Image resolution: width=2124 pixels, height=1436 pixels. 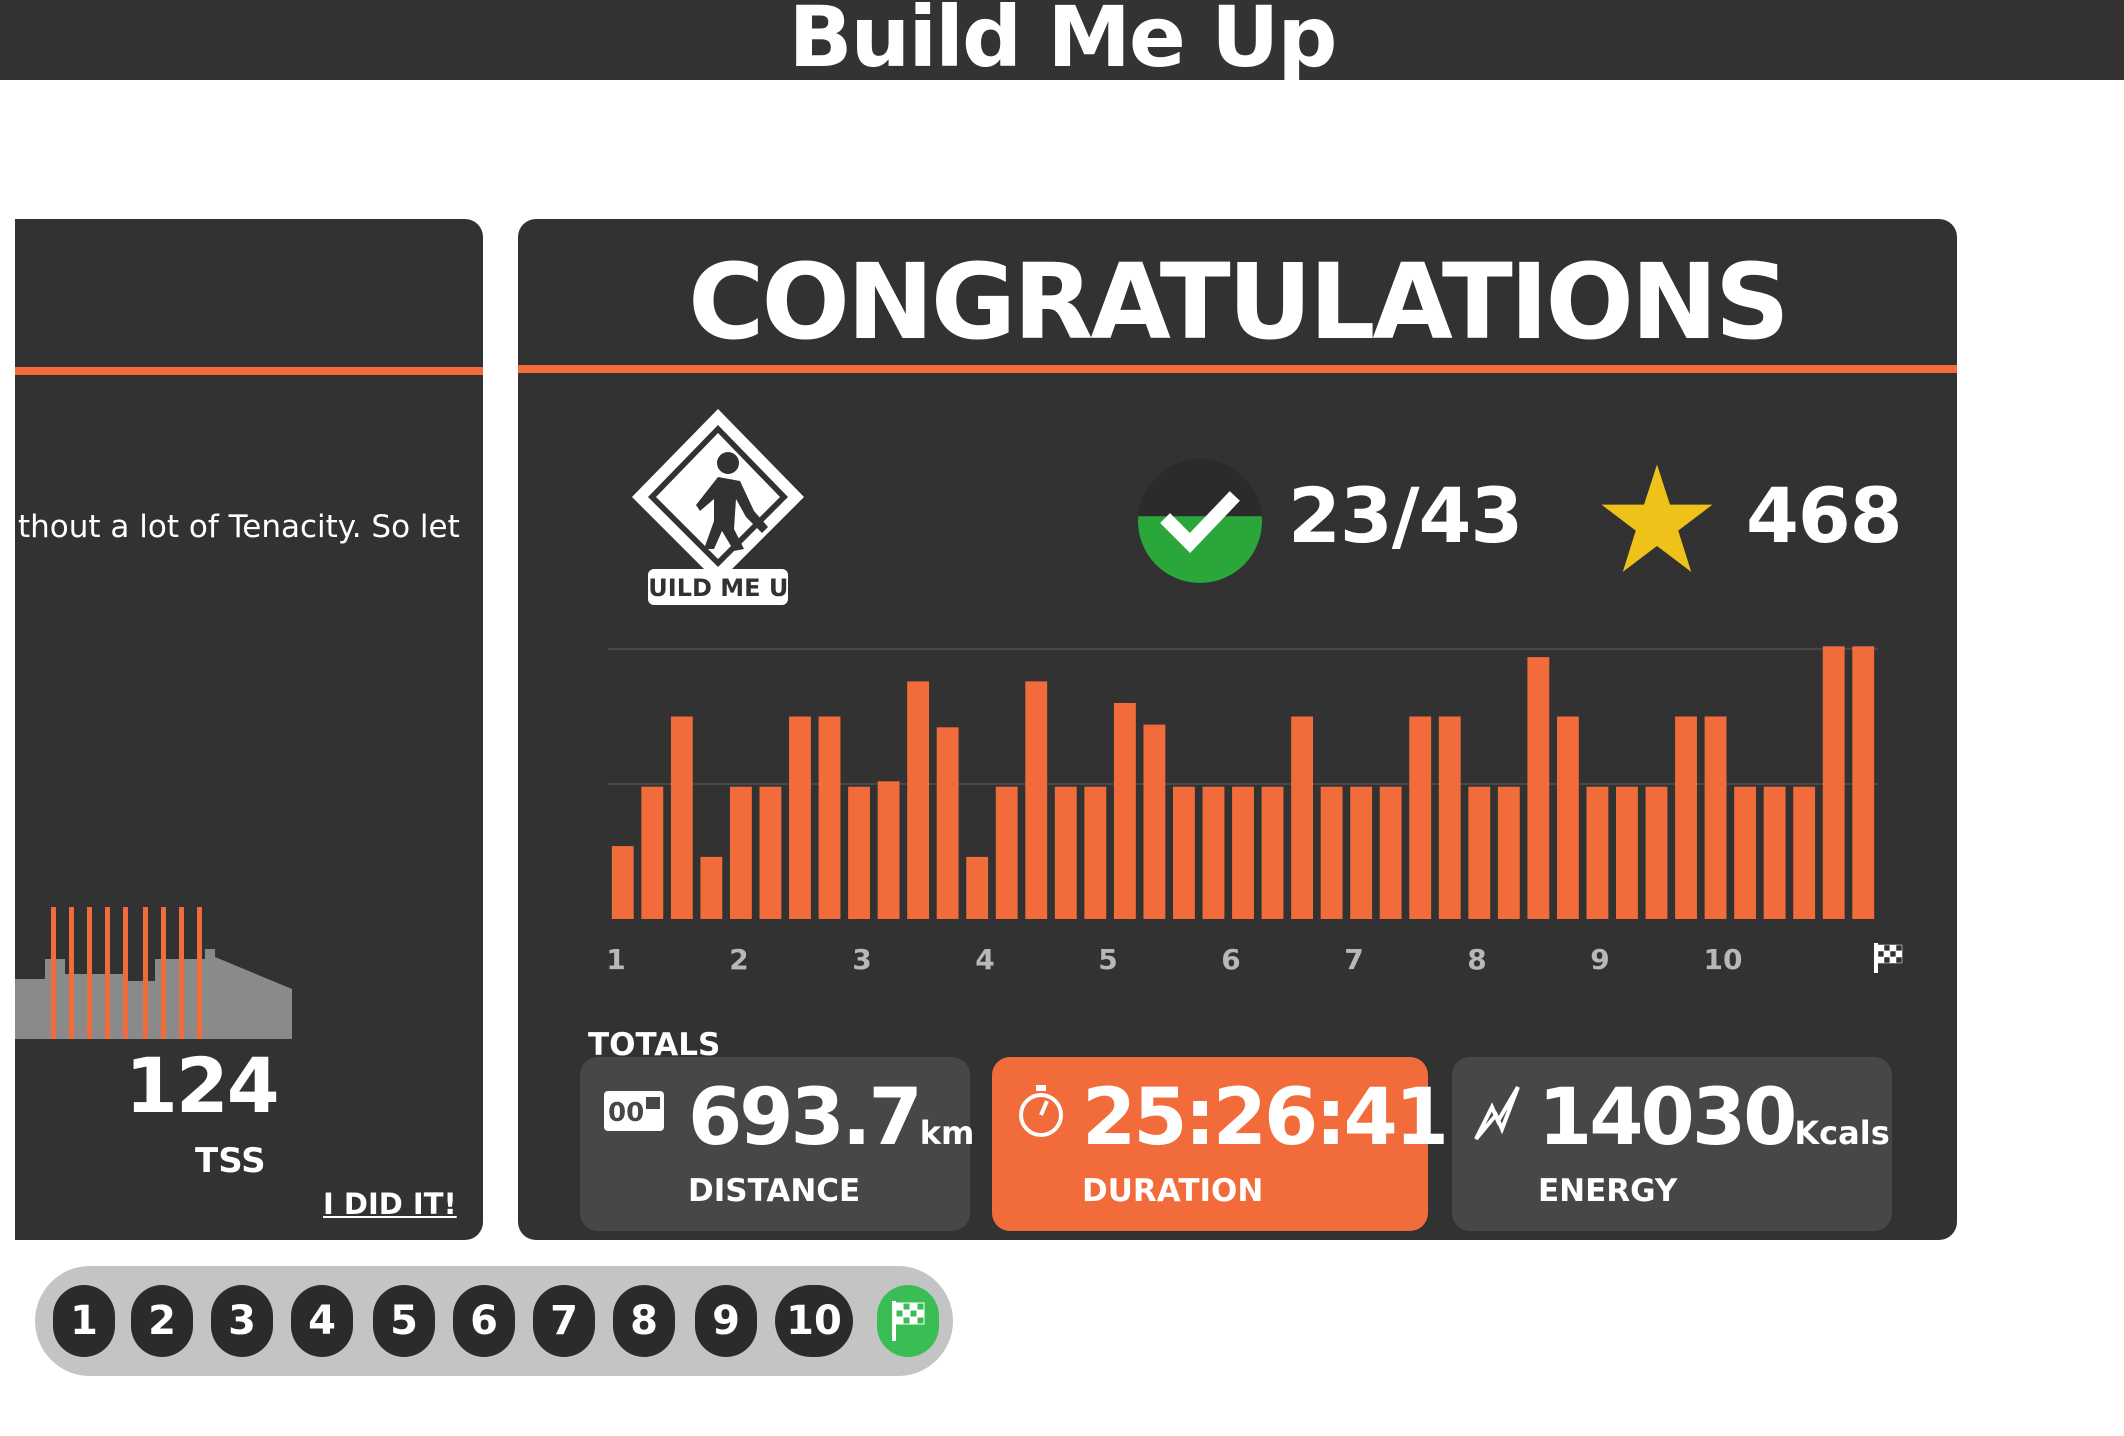 What do you see at coordinates (1174, 959) in the screenshot?
I see `x-tick-labels: 1 2 3 4 5 6 7 8 9 10` at bounding box center [1174, 959].